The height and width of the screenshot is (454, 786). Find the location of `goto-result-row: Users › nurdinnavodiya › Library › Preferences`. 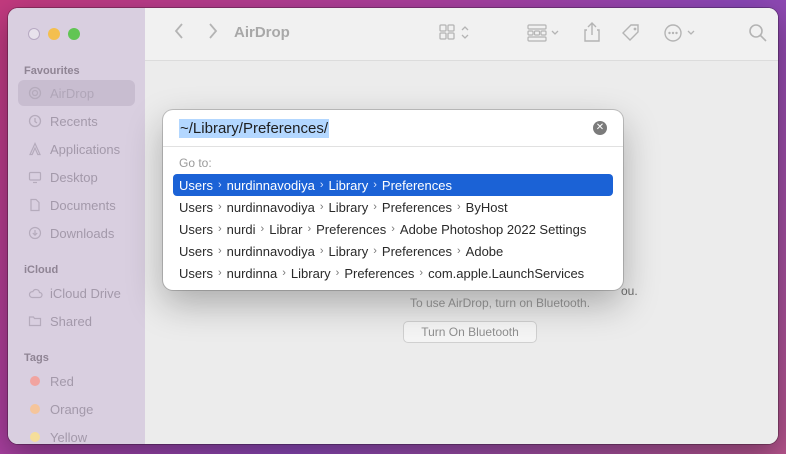

goto-result-row: Users › nurdinnavodiya › Library › Preferences is located at coordinates (393, 185).